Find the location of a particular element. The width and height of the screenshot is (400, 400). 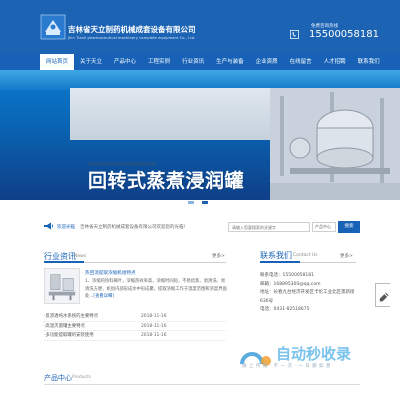

news-item-title: ·高温灭菌罐主要特点 is located at coordinates (64, 327).